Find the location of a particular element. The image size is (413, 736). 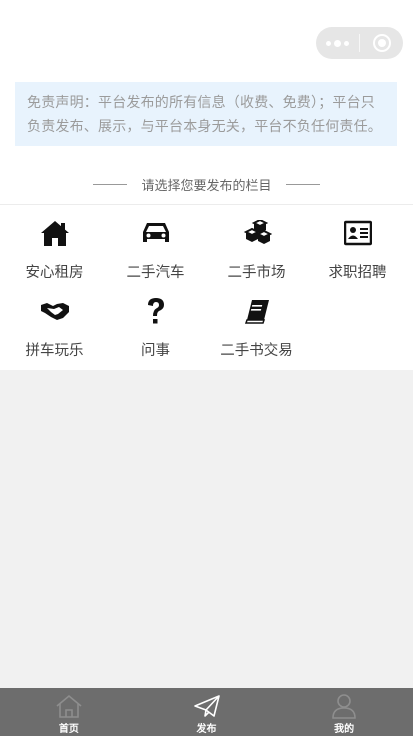

category-used-car: 二手汽车 is located at coordinates (155, 248).